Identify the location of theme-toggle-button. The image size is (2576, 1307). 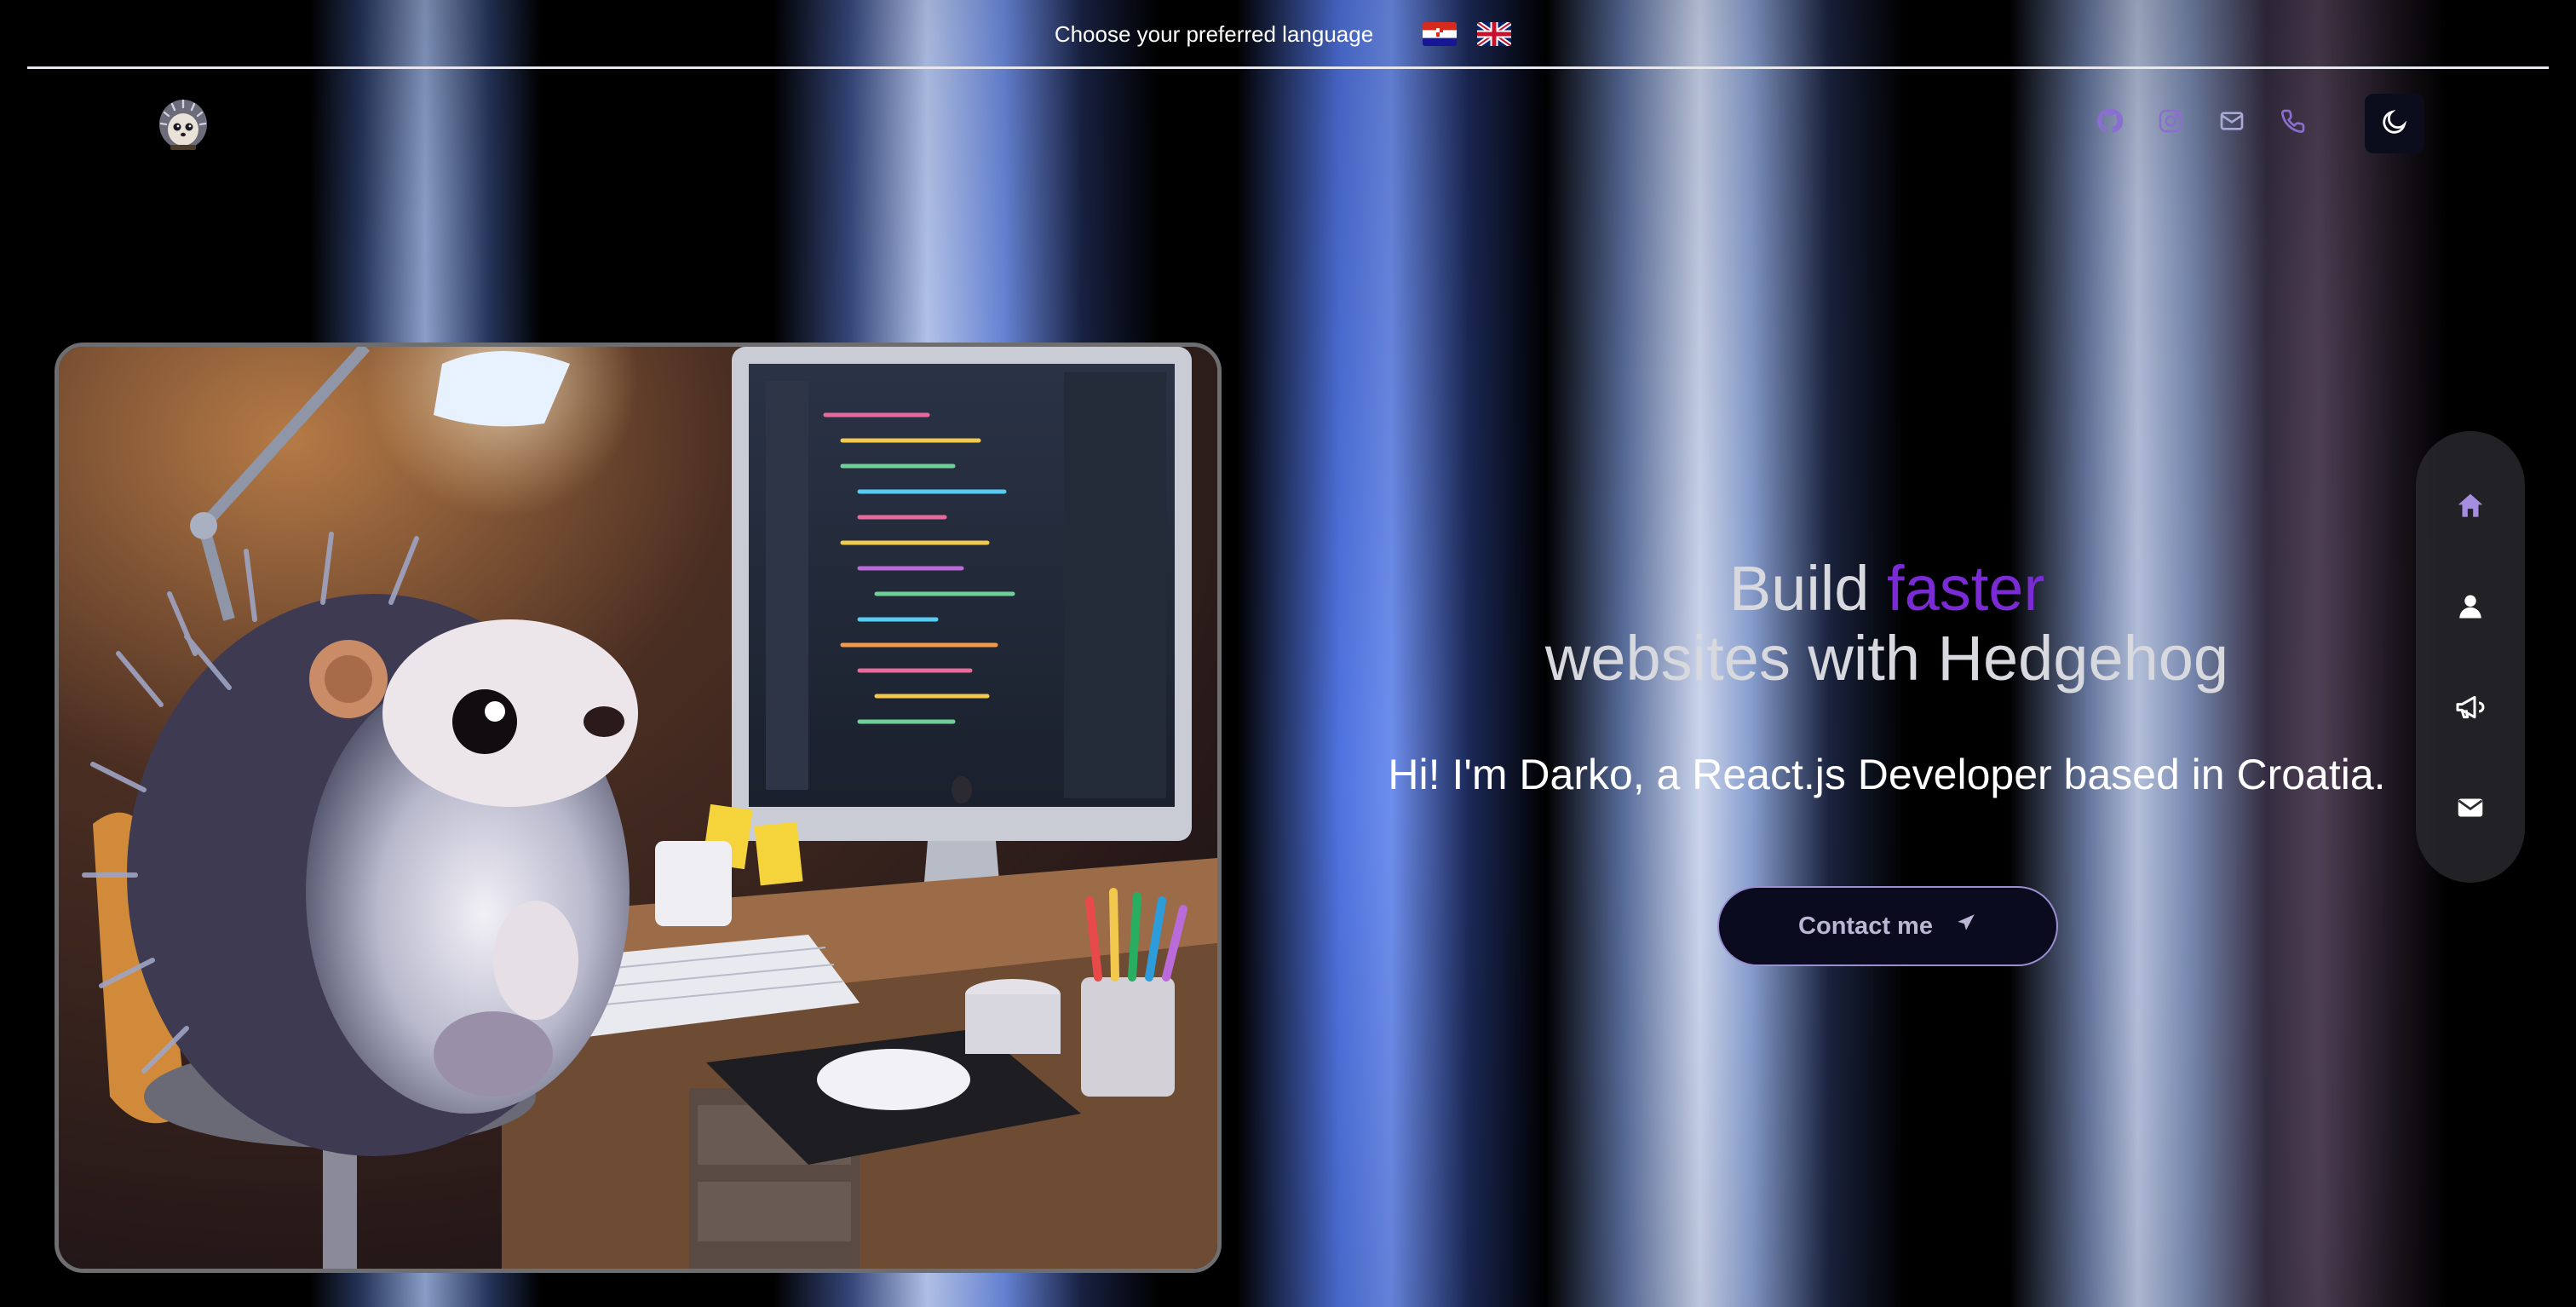
(2395, 124).